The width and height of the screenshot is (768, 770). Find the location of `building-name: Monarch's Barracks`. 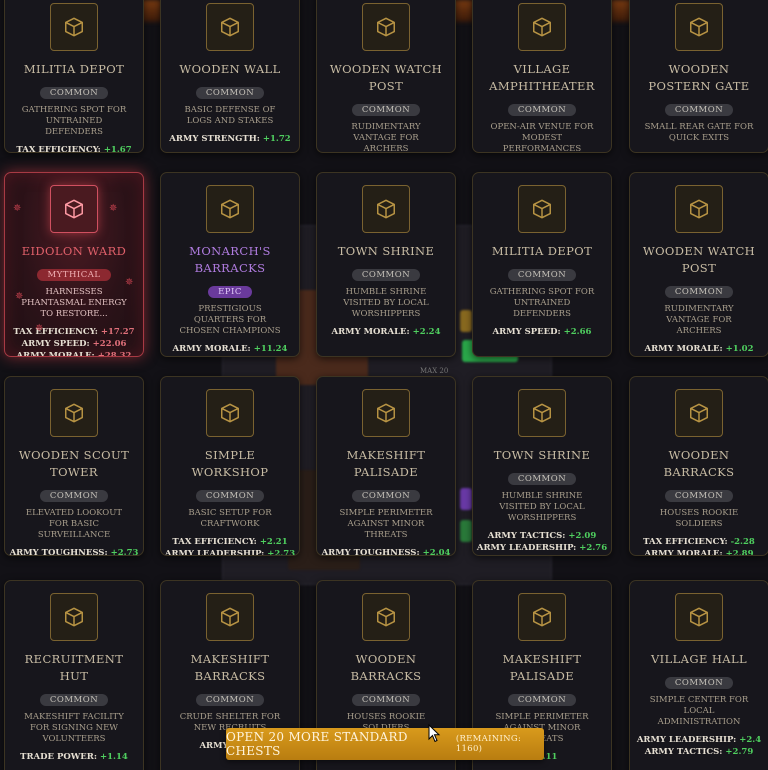

building-name: Monarch's Barracks is located at coordinates (230, 259).